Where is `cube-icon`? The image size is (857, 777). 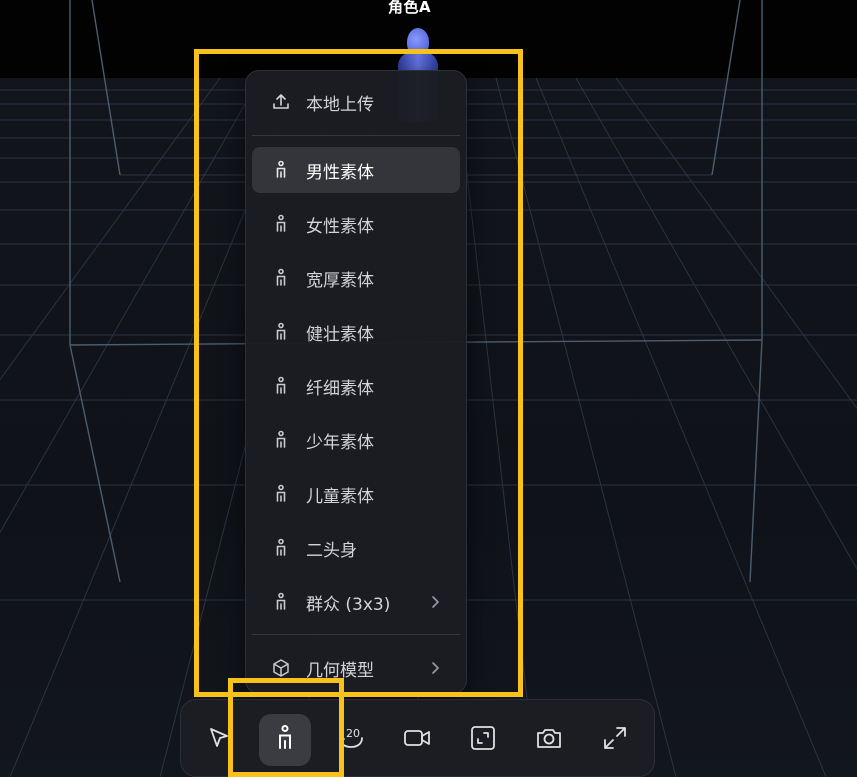 cube-icon is located at coordinates (281, 668).